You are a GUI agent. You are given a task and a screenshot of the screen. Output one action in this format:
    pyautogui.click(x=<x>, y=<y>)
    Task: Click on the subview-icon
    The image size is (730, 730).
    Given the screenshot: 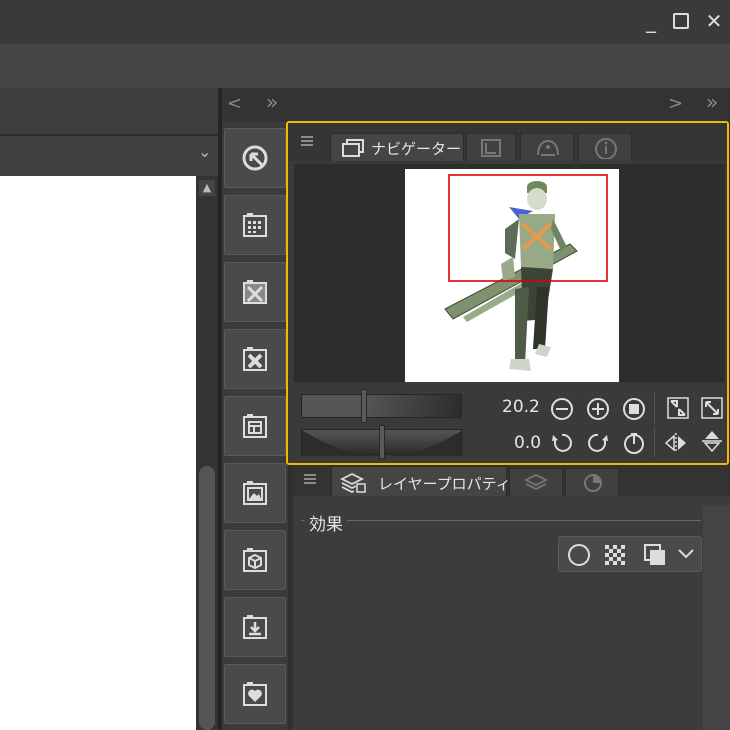 What is the action you would take?
    pyautogui.click(x=491, y=148)
    